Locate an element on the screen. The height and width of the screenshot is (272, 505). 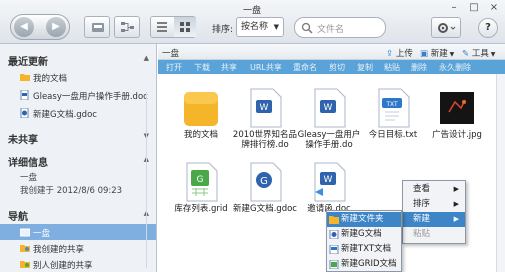
op-cut: 剪切 is located at coordinates (337, 67).